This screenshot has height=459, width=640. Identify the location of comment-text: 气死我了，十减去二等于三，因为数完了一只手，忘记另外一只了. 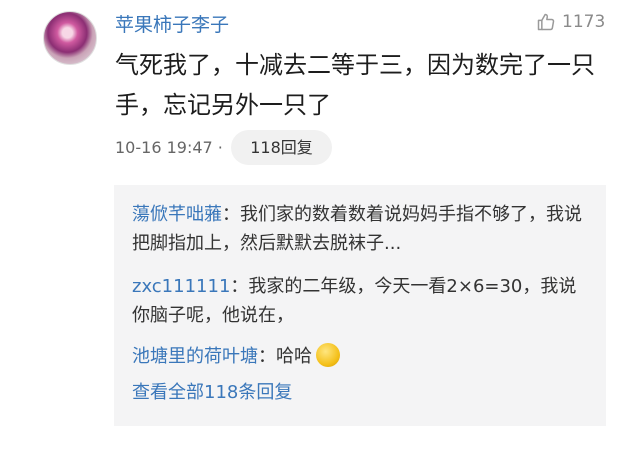
(355, 85).